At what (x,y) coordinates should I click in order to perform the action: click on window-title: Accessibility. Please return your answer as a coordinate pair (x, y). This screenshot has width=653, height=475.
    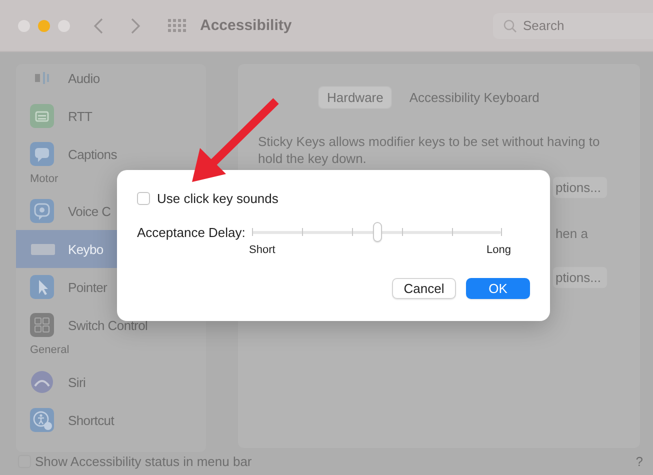
    Looking at the image, I should click on (246, 25).